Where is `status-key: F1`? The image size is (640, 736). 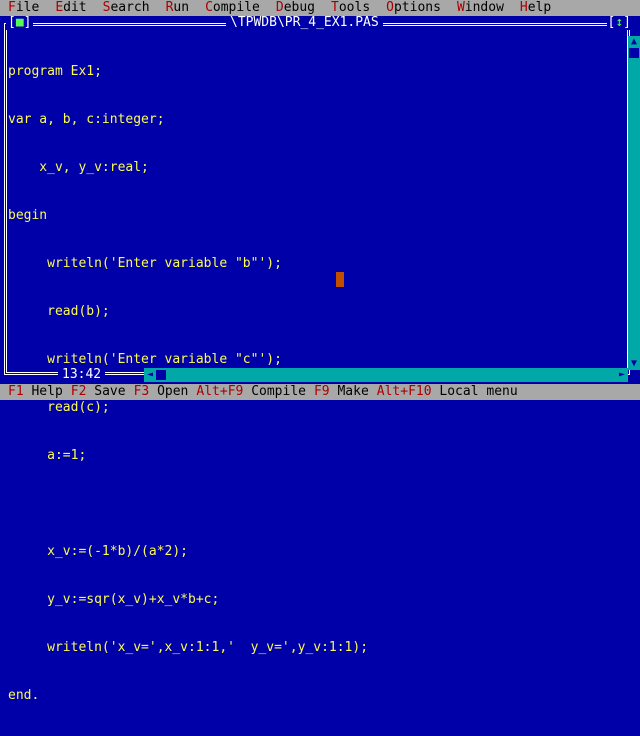 status-key: F1 is located at coordinates (16, 391).